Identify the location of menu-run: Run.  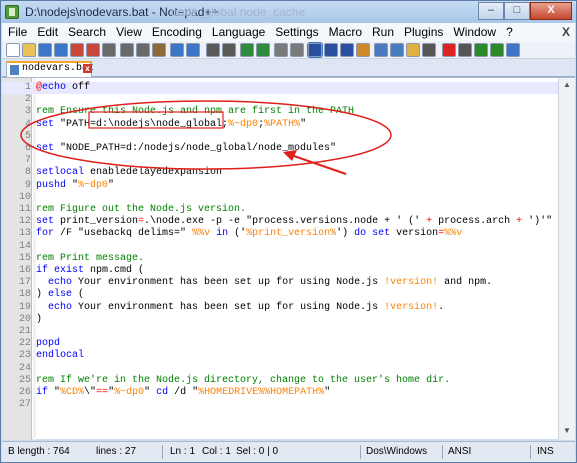
(383, 32).